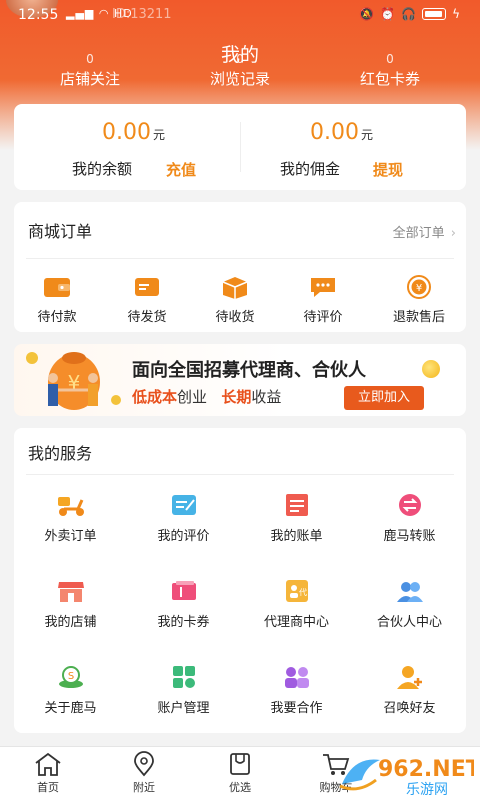  What do you see at coordinates (296, 591) in the screenshot?
I see `agent-icon: 代` at bounding box center [296, 591].